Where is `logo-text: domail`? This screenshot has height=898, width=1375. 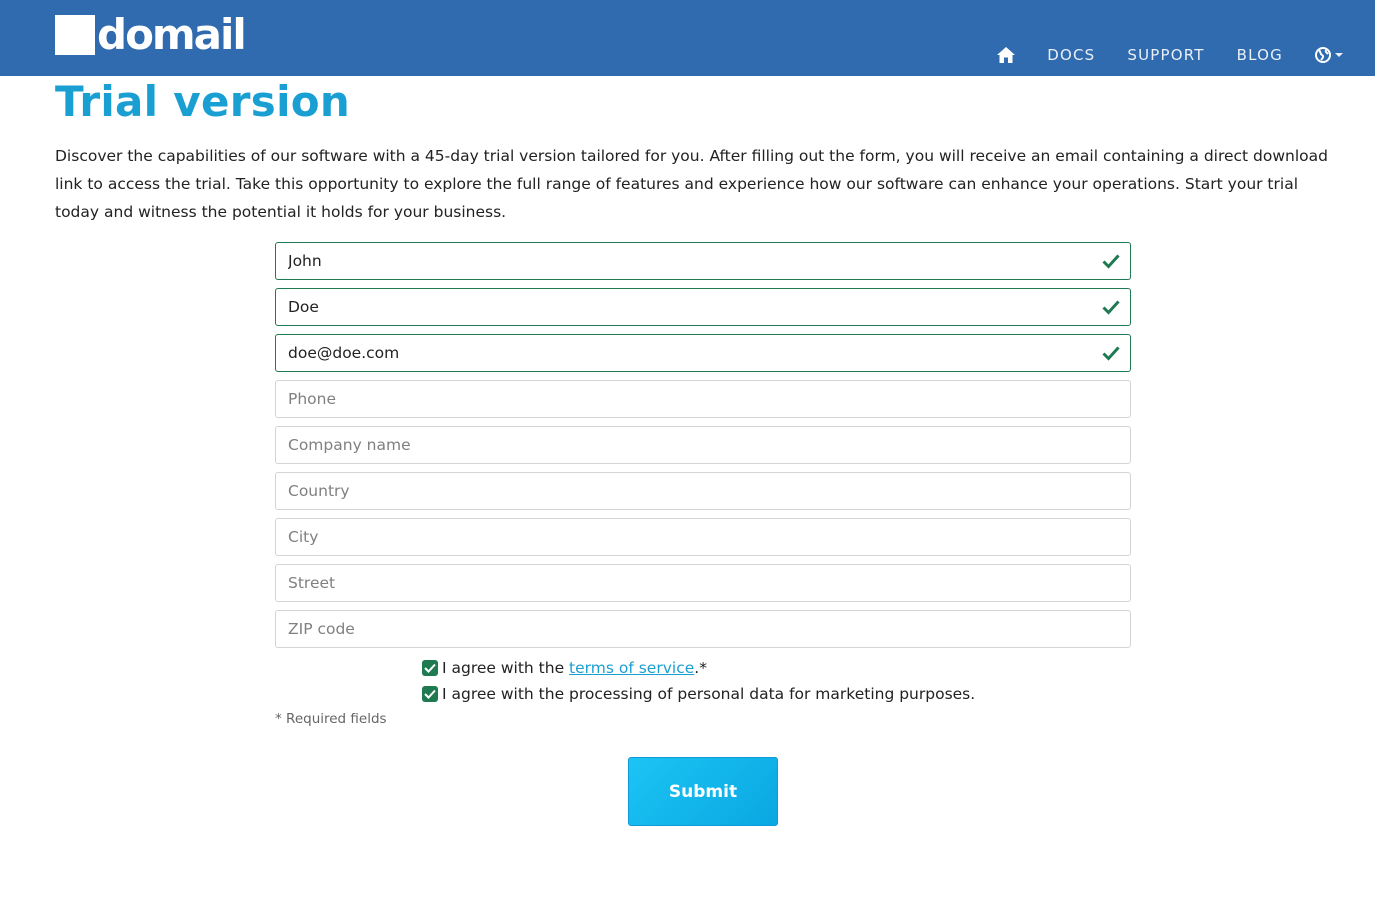
logo-text: domail is located at coordinates (172, 34).